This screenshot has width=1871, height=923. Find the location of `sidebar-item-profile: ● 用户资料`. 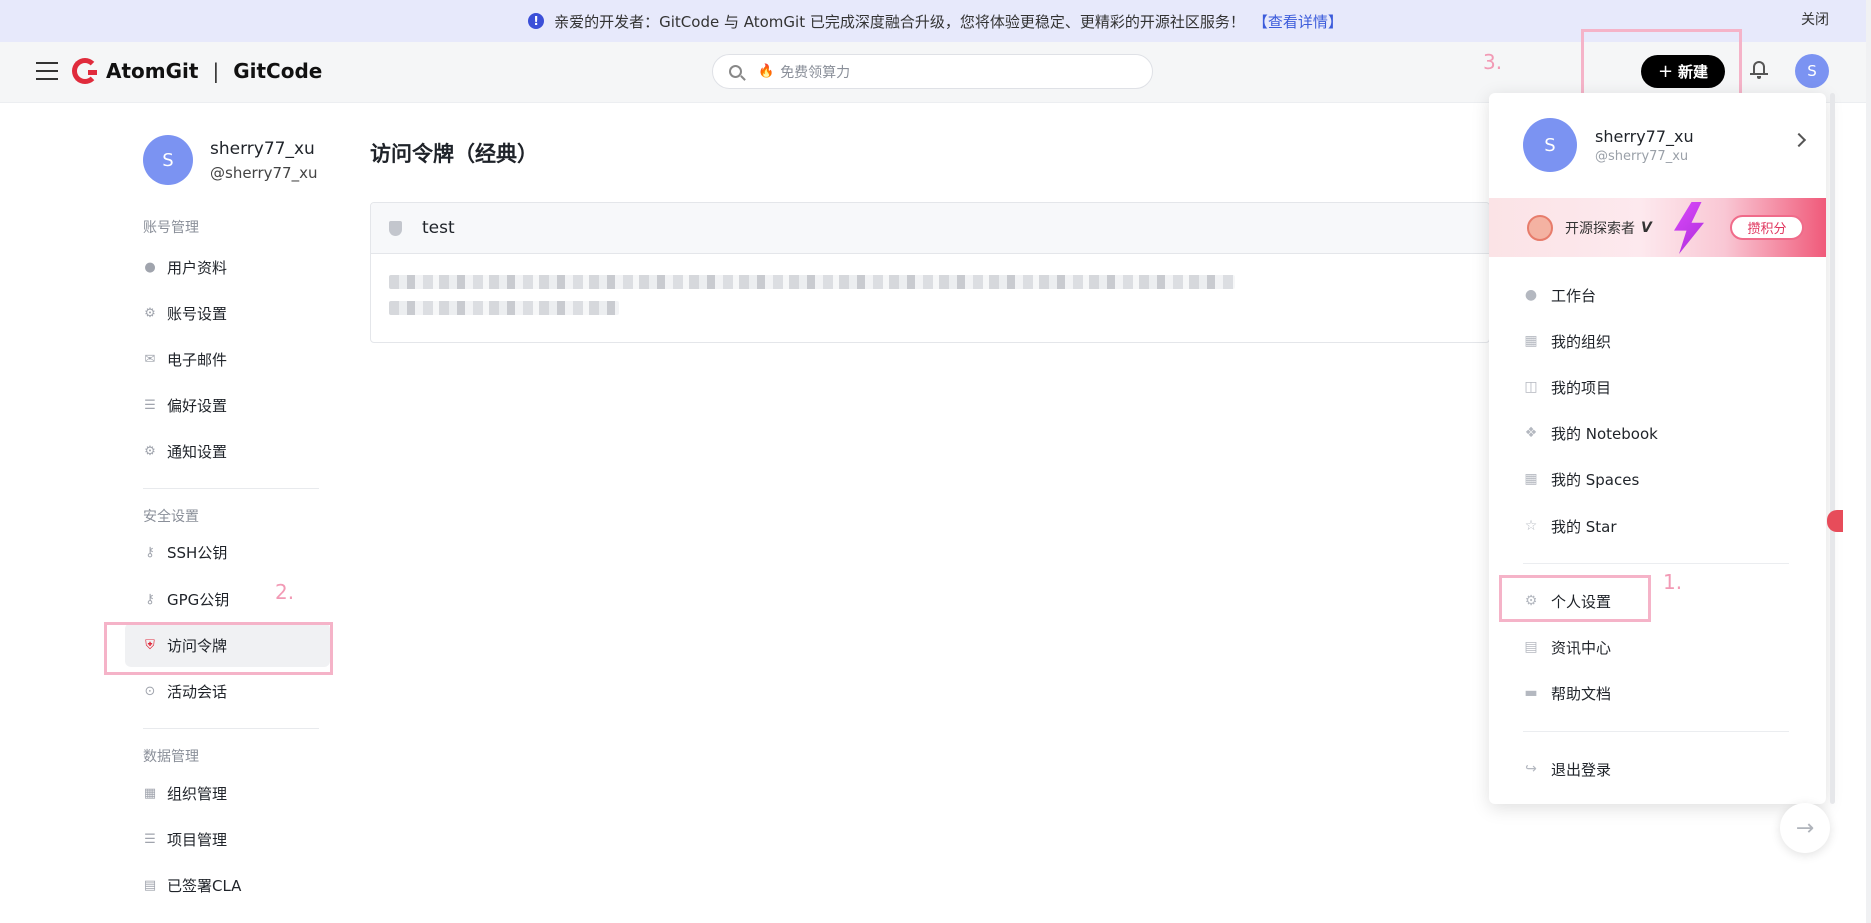

sidebar-item-profile: ● 用户资料 is located at coordinates (227, 267).